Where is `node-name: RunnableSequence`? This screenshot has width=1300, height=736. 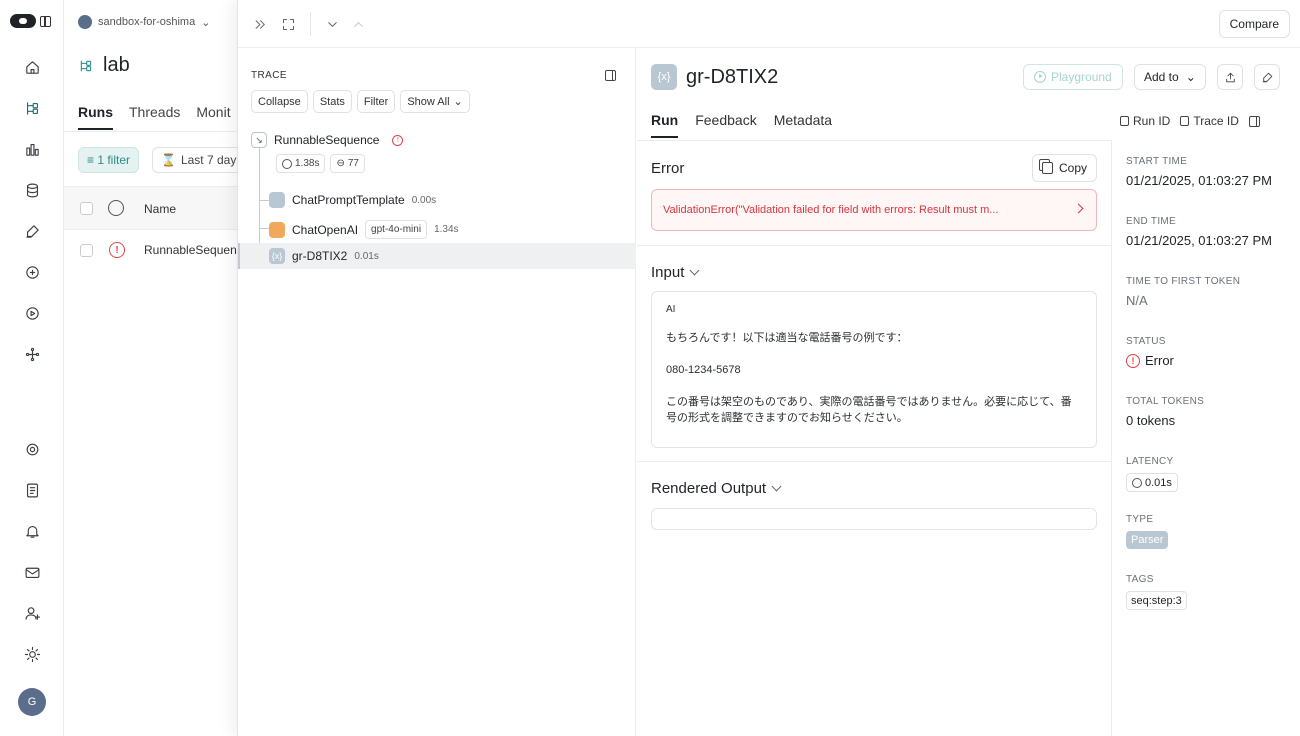
node-name: RunnableSequence is located at coordinates (327, 140).